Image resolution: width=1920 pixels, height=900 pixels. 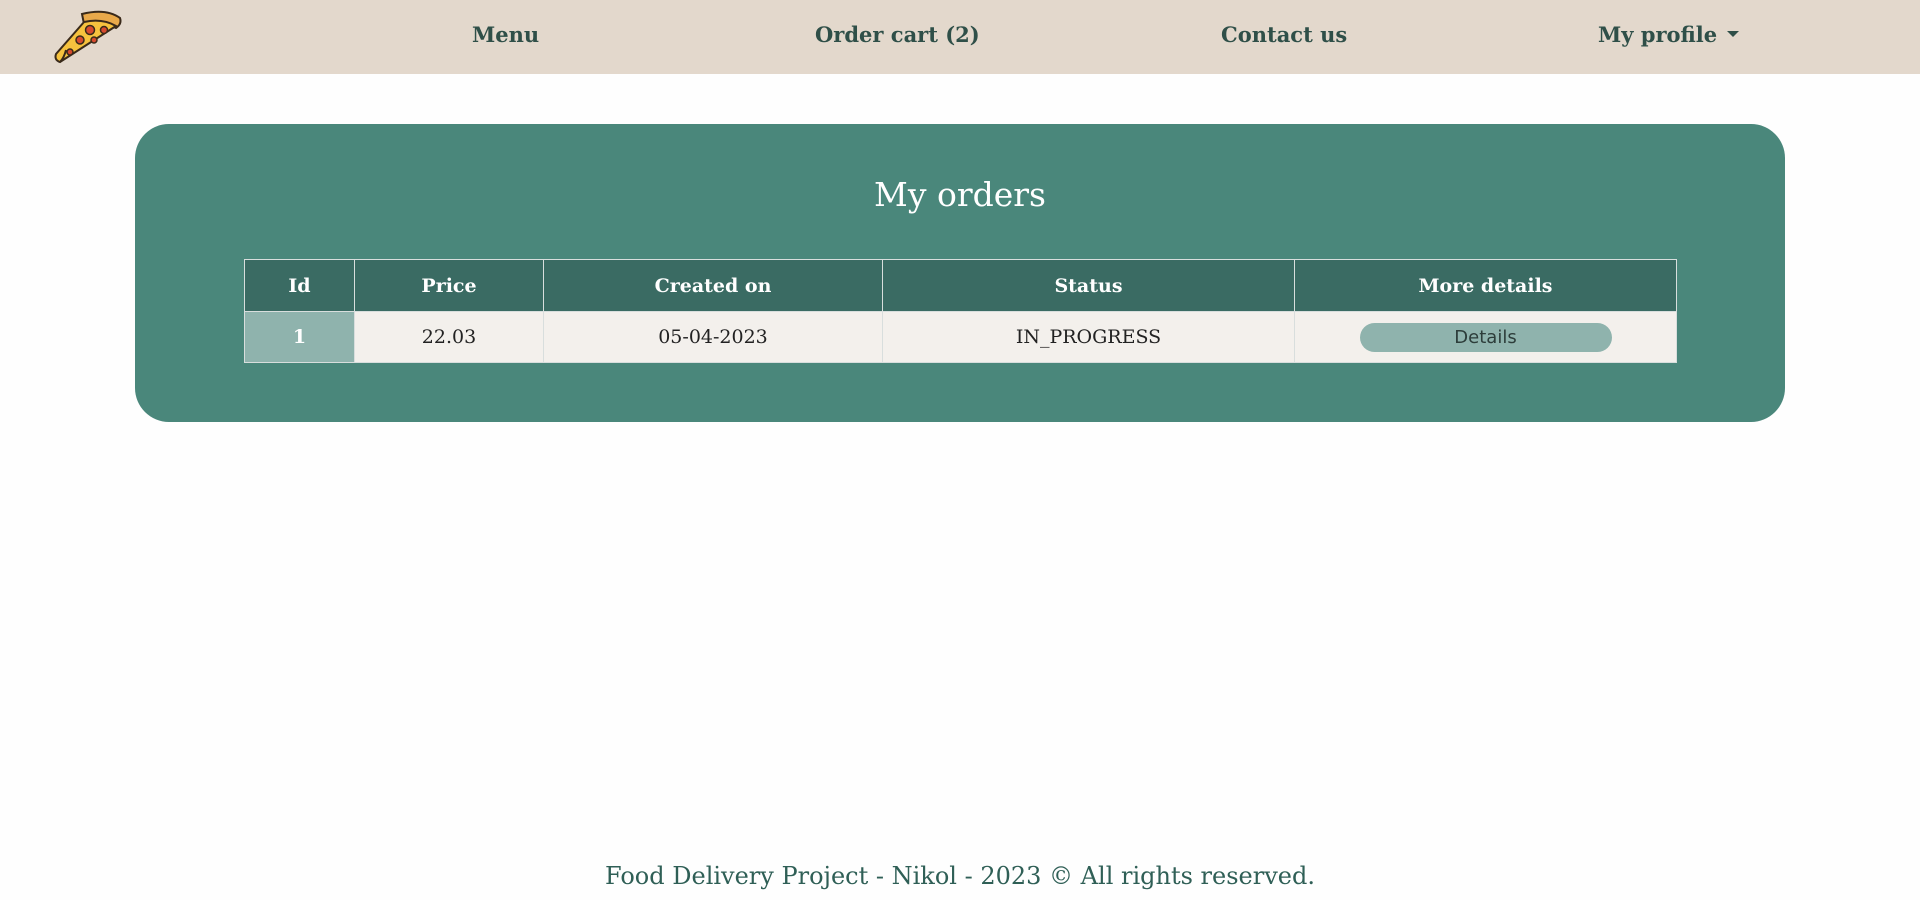 I want to click on order-status-cell: IN_PROGRESS, so click(x=1088, y=337).